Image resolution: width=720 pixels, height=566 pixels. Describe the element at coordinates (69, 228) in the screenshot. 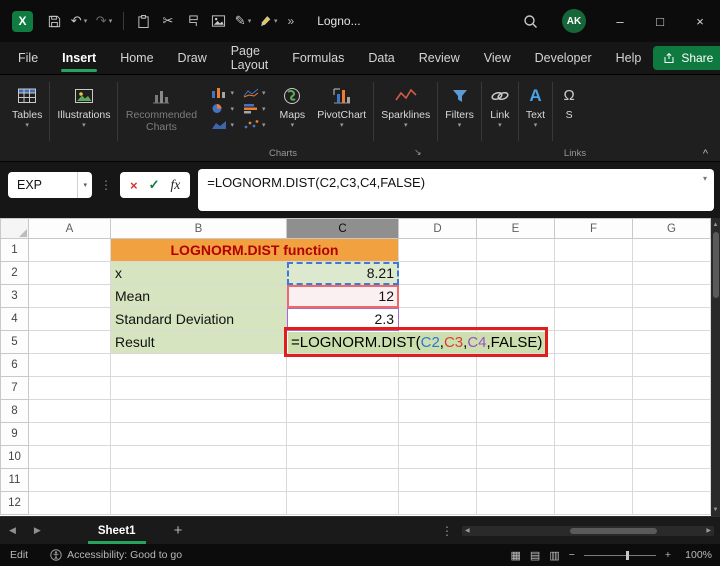

I see `column-header-a: A` at that location.